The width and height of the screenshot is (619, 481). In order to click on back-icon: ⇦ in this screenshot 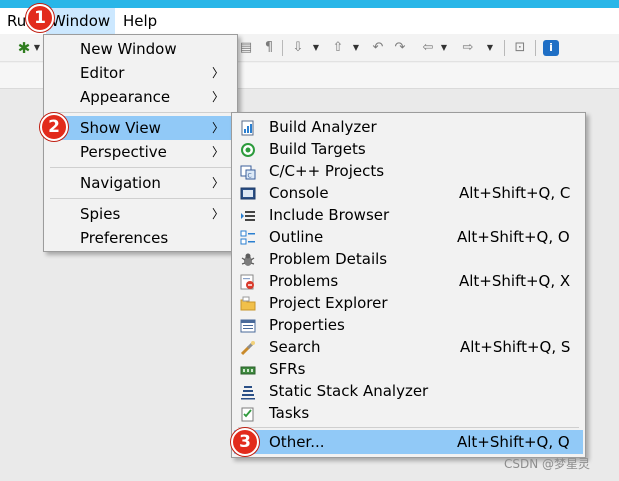, I will do `click(428, 48)`.